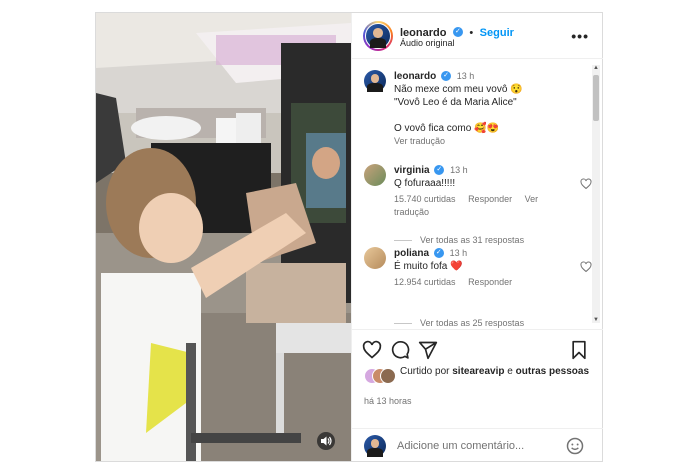 Image resolution: width=696 pixels, height=464 pixels. I want to click on likes-count: 15.740 curtidas, so click(425, 199).